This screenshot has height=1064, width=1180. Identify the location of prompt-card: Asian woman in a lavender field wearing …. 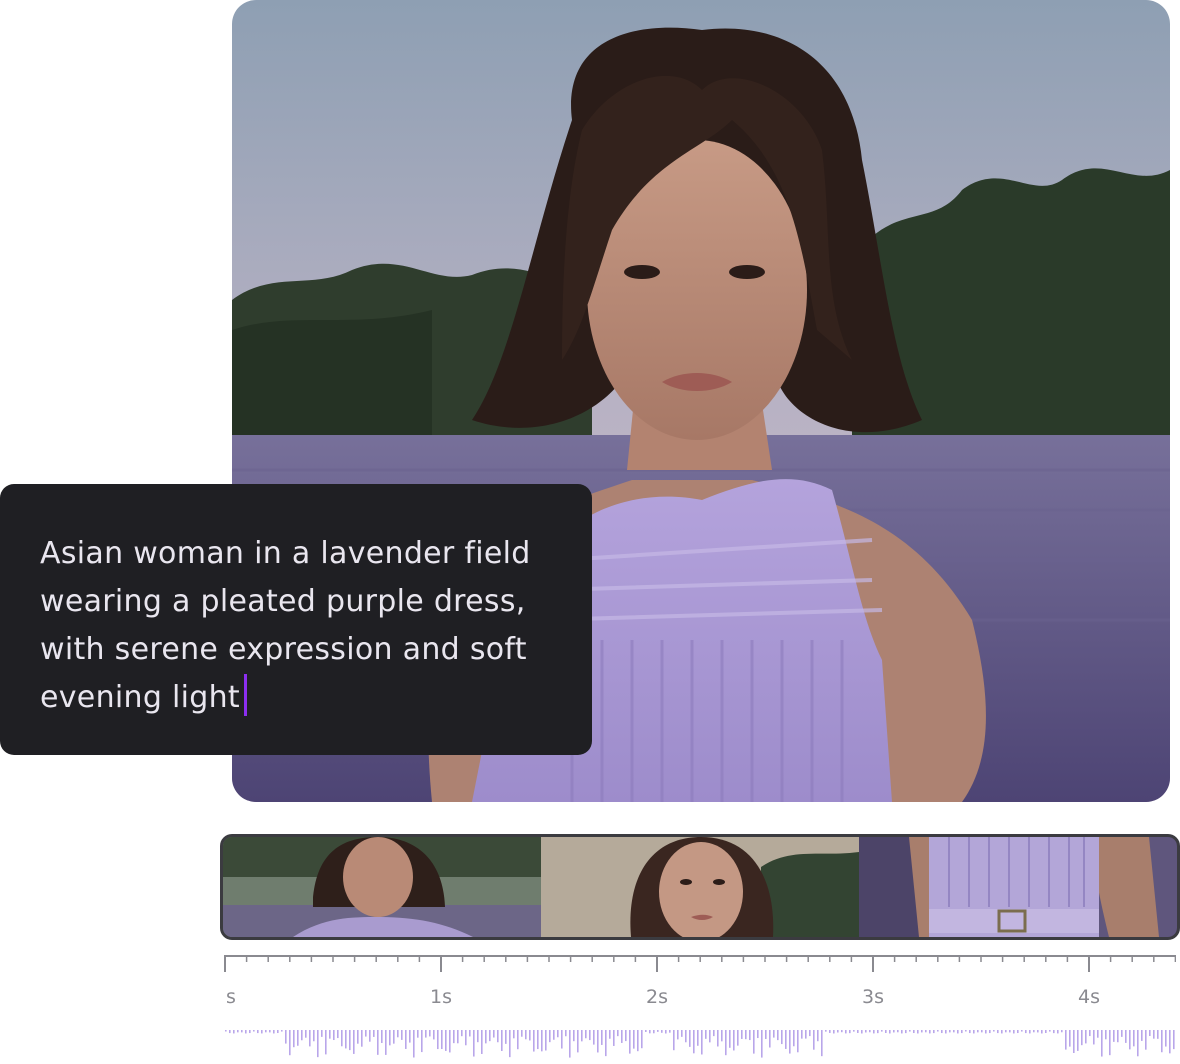
(296, 619).